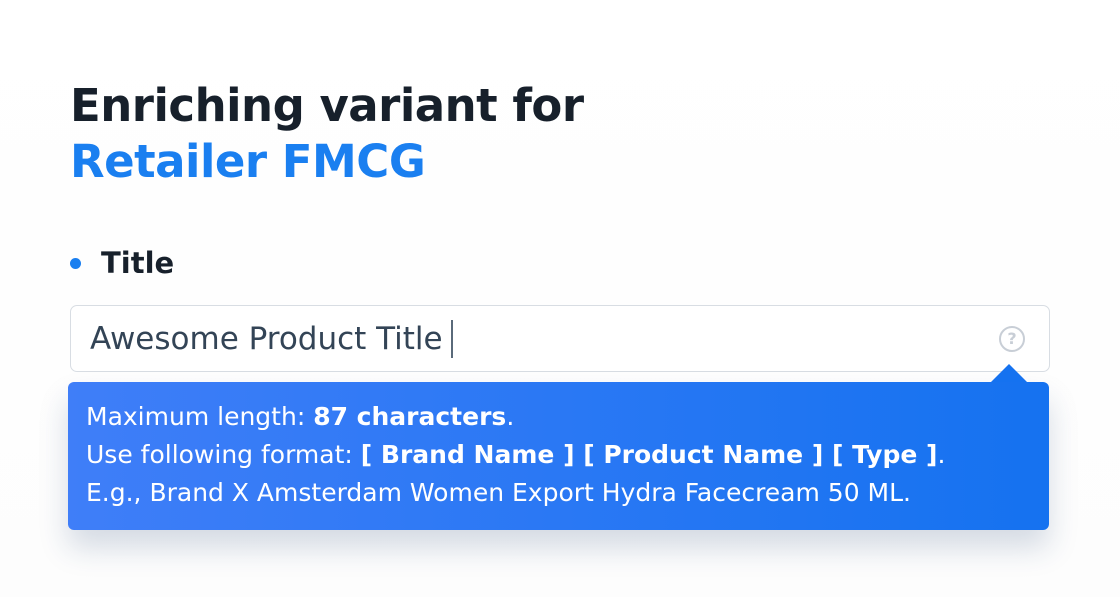 The height and width of the screenshot is (597, 1120). I want to click on title-field-label-row: Title, so click(122, 263).